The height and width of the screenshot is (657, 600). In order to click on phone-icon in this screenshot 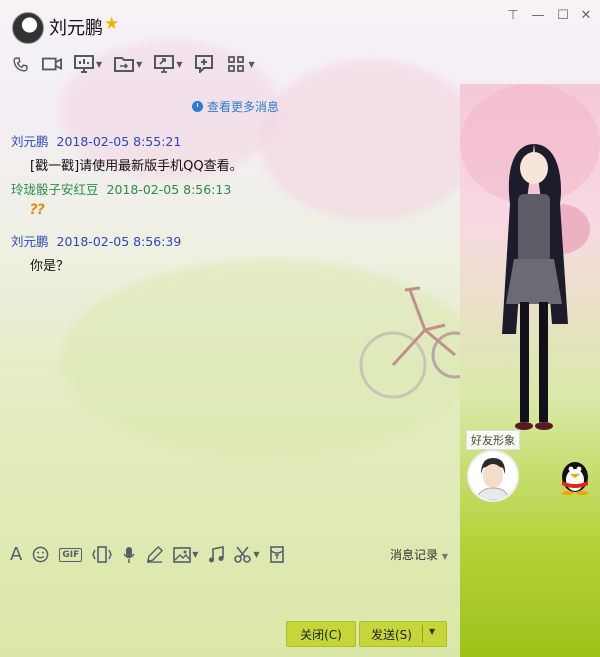, I will do `click(20, 64)`.